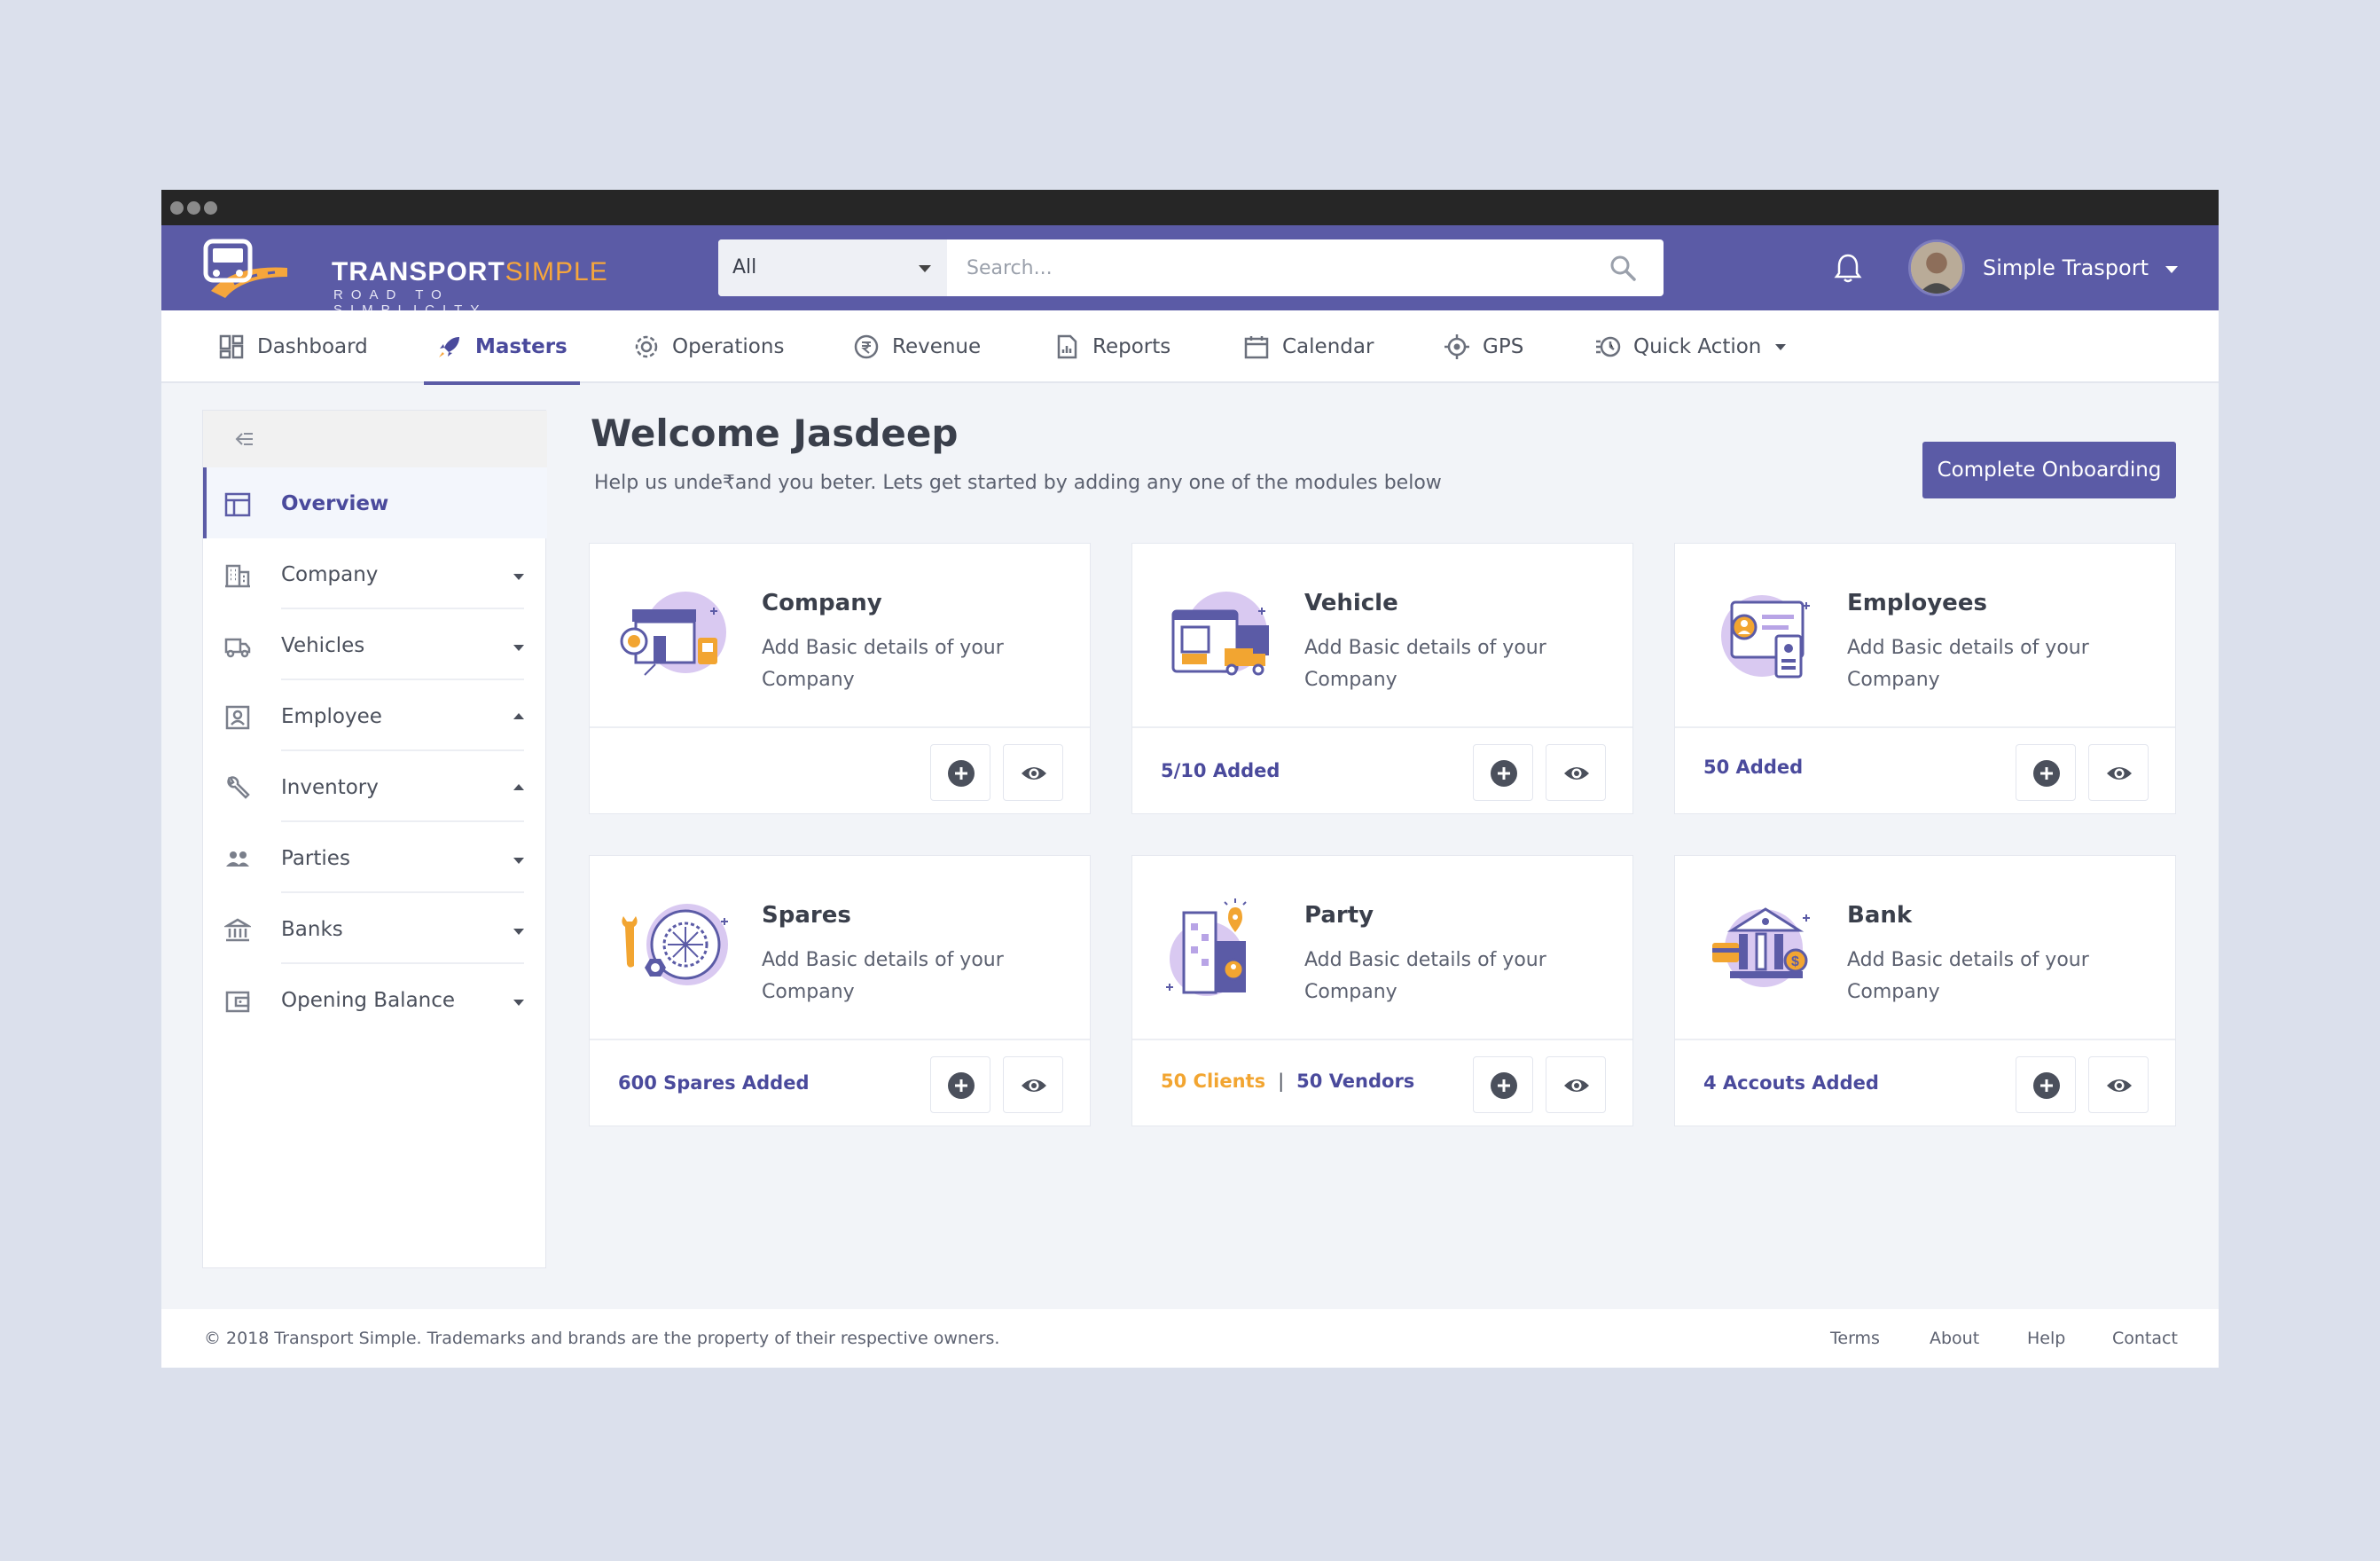 The image size is (2380, 1561). Describe the element at coordinates (518, 787) in the screenshot. I see `chevron-up-icon` at that location.